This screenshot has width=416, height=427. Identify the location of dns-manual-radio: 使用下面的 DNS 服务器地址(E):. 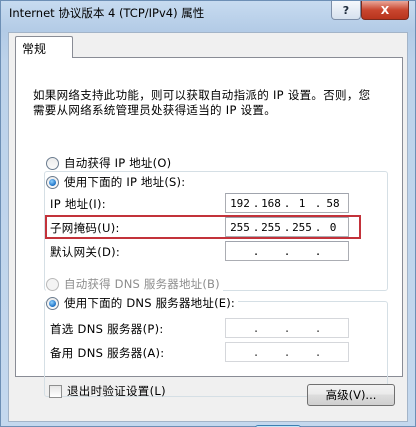
(142, 303).